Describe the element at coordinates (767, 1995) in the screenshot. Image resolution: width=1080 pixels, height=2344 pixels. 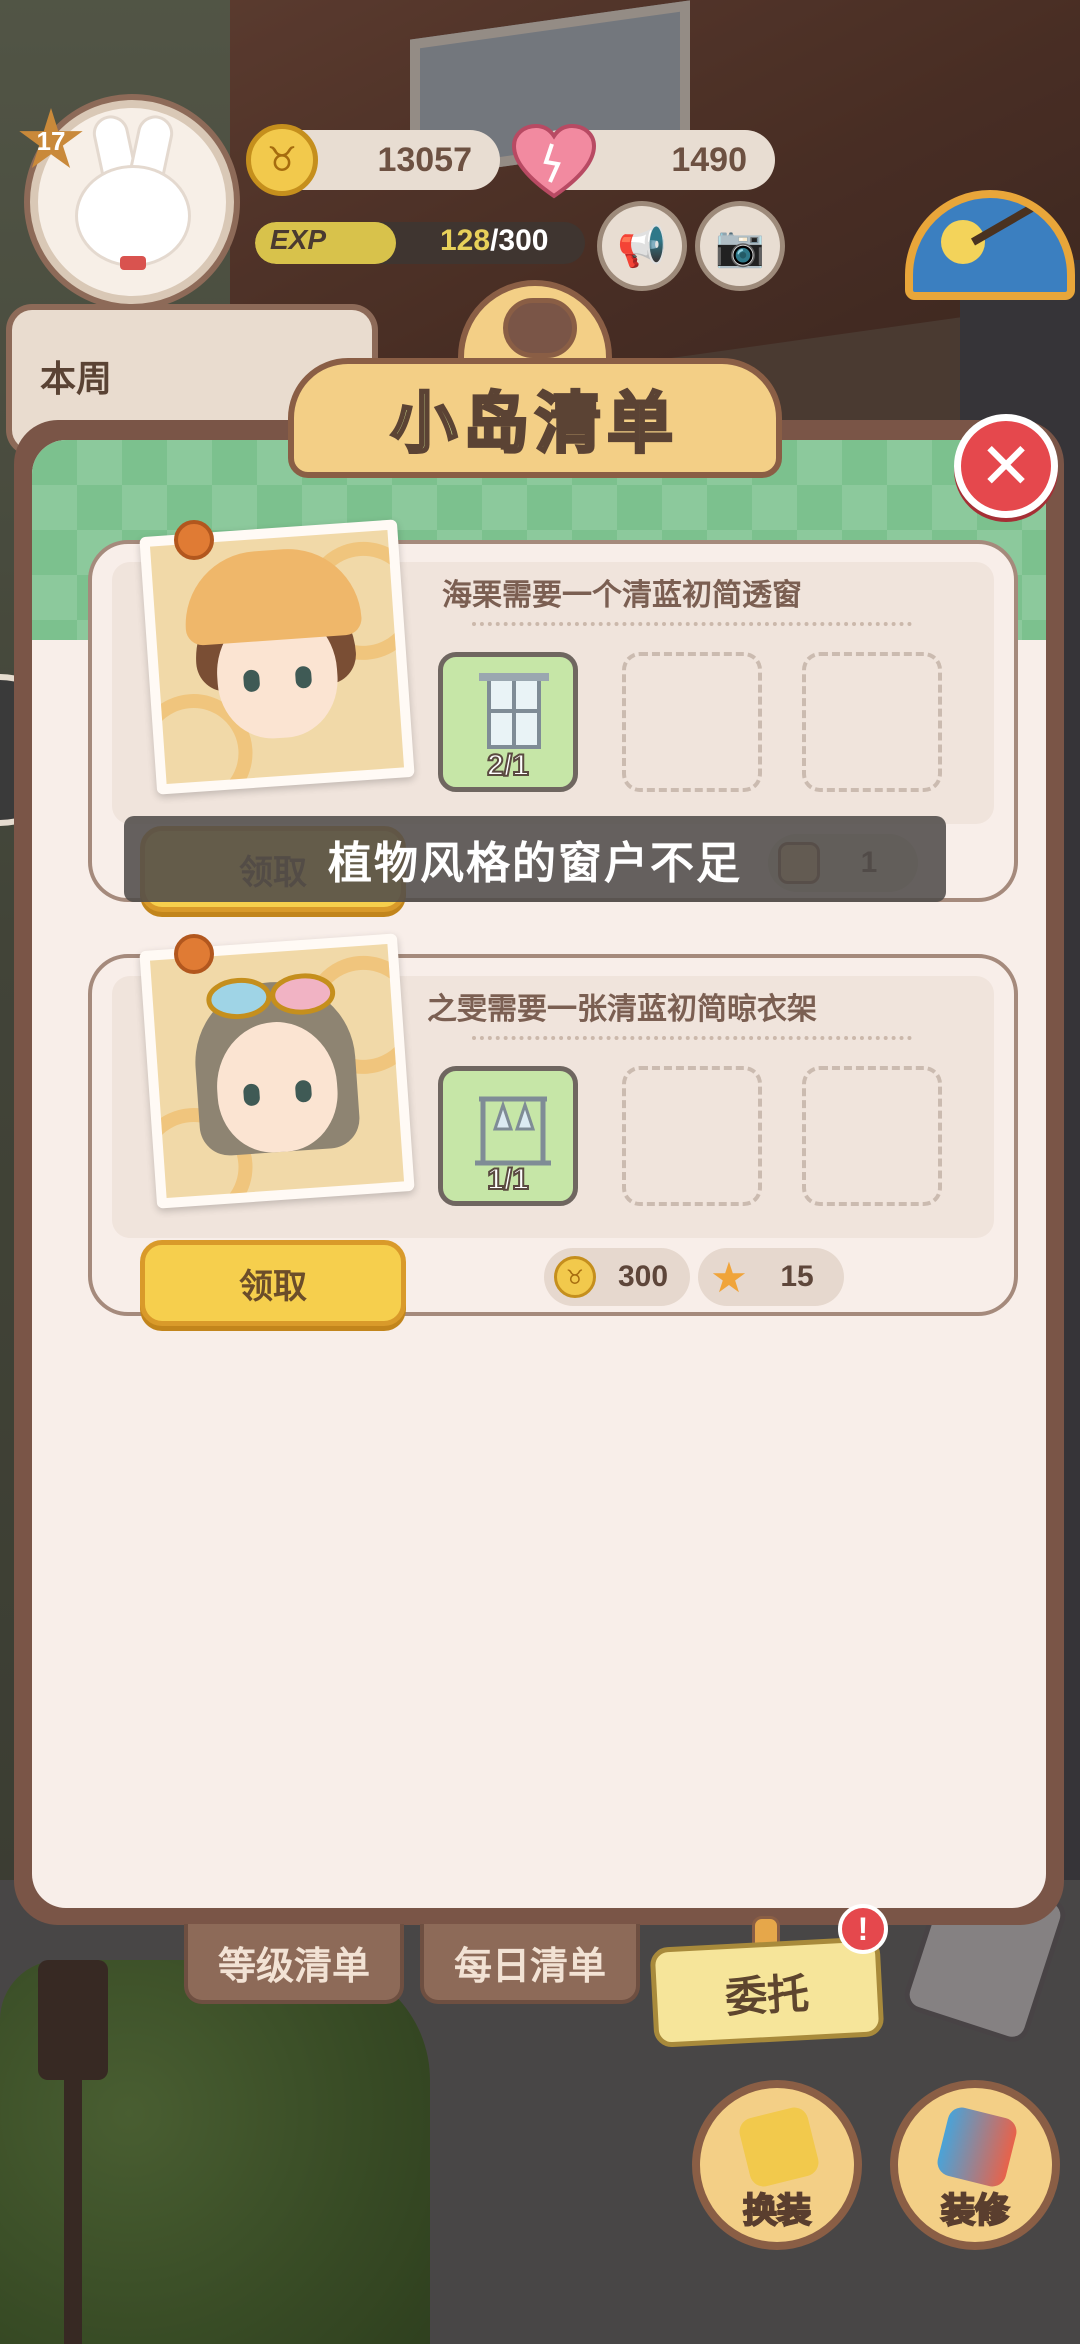
I see `tab-label: 委托` at that location.